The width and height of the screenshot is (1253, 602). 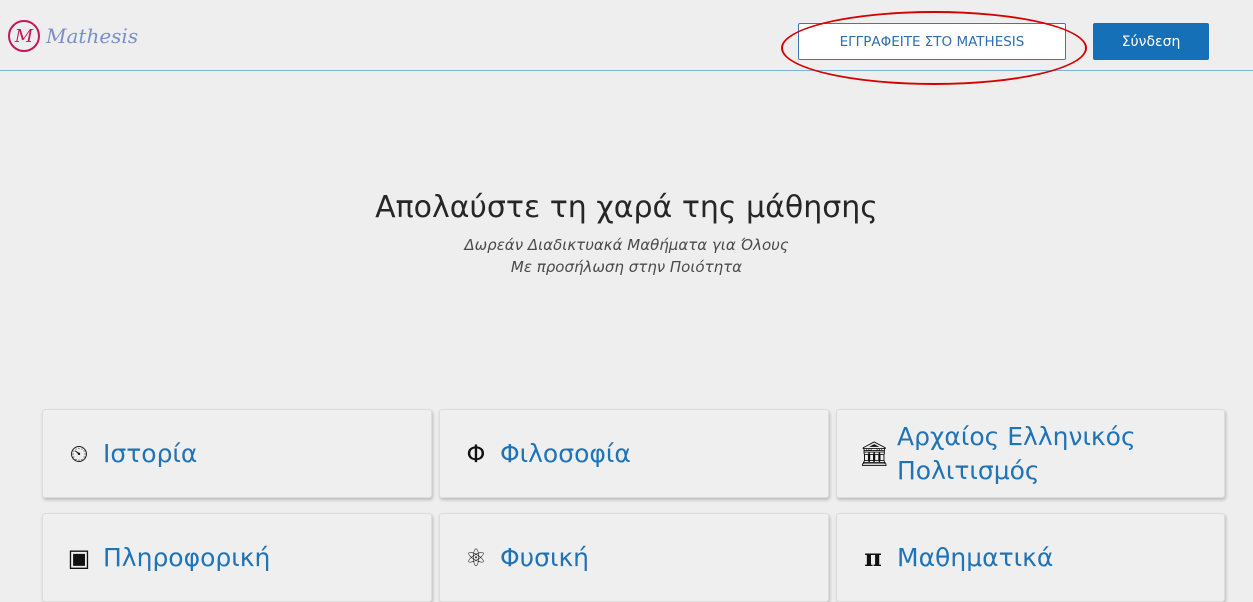 I want to click on category-philosophy: Φ Φιλοσοφία, so click(x=634, y=453).